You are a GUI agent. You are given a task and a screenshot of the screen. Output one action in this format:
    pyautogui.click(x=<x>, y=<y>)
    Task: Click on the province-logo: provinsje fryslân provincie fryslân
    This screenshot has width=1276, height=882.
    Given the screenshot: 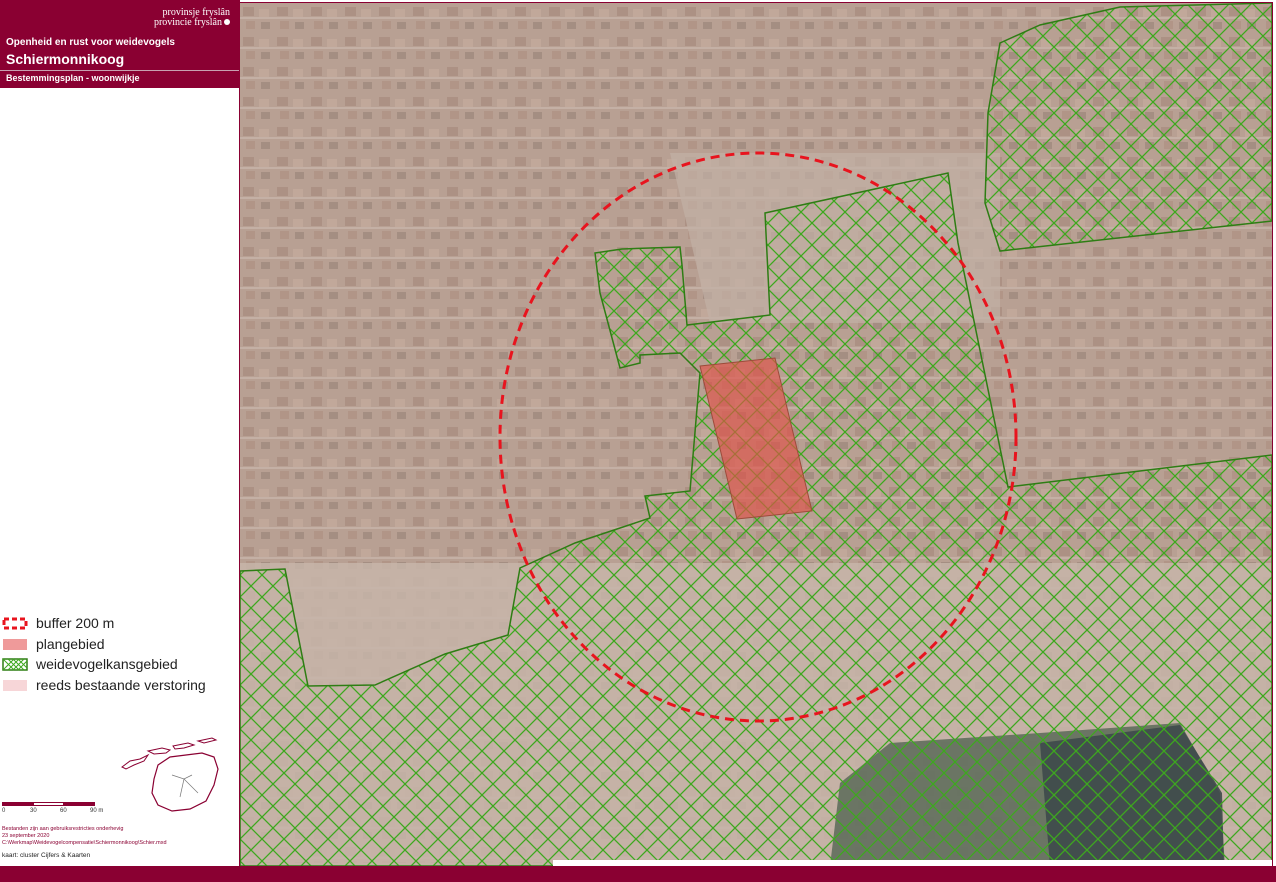 What is the action you would take?
    pyautogui.click(x=192, y=18)
    